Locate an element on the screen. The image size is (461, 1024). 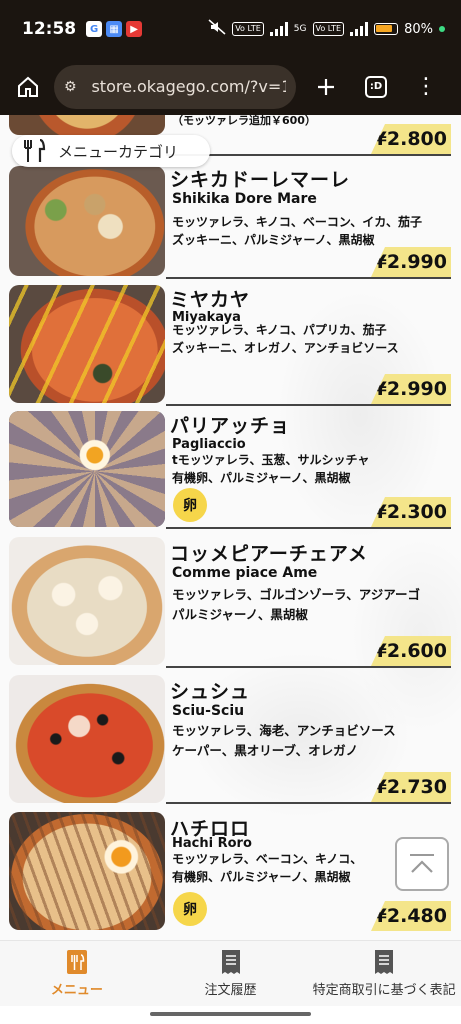
item-price: ¥2.800 is located at coordinates (411, 139).